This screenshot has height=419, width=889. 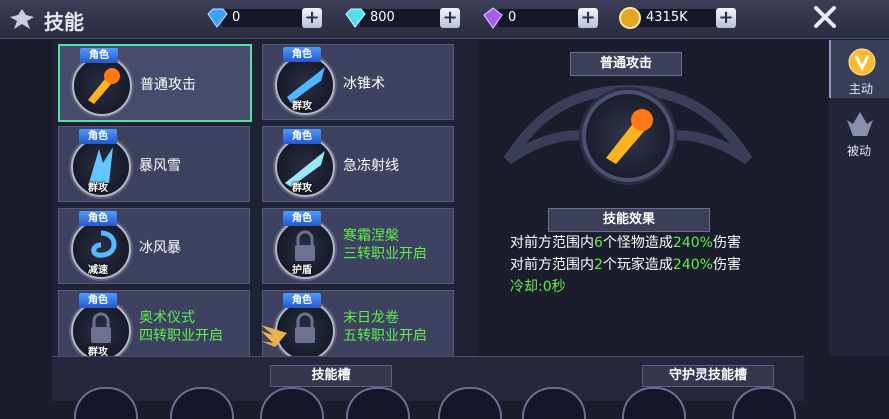 I want to click on passive-skill-icon, so click(x=860, y=124).